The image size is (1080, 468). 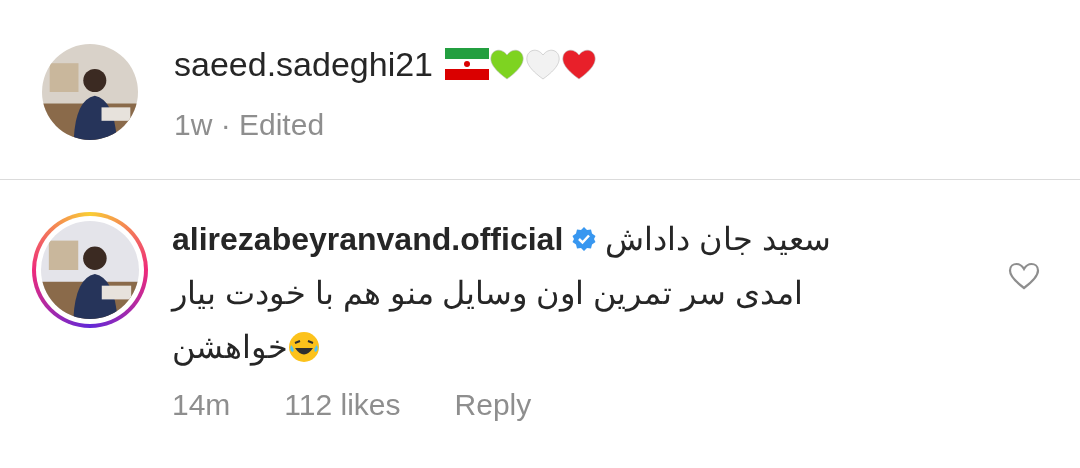 What do you see at coordinates (230, 348) in the screenshot?
I see `comment-text: خواهشن` at bounding box center [230, 348].